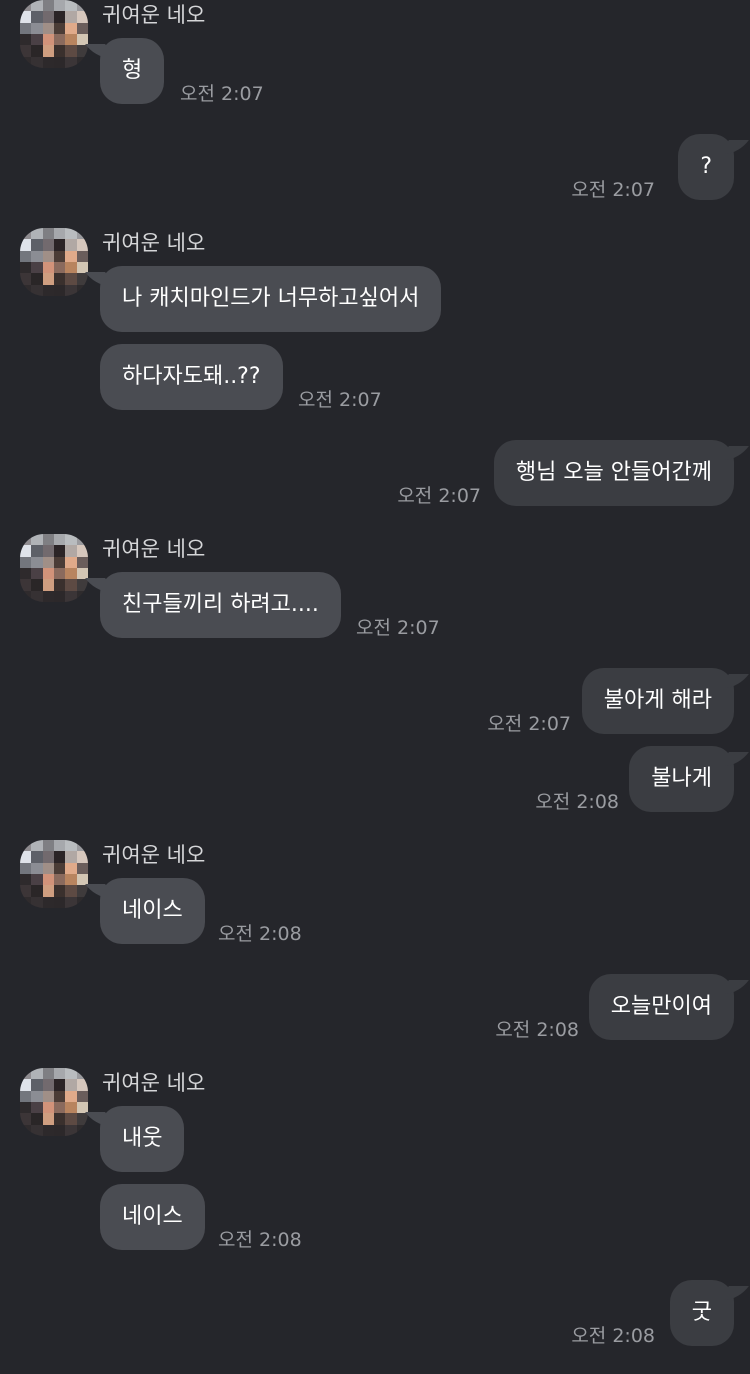 Image resolution: width=750 pixels, height=1374 pixels. I want to click on message-bubble-sent: 굿, so click(709, 1313).